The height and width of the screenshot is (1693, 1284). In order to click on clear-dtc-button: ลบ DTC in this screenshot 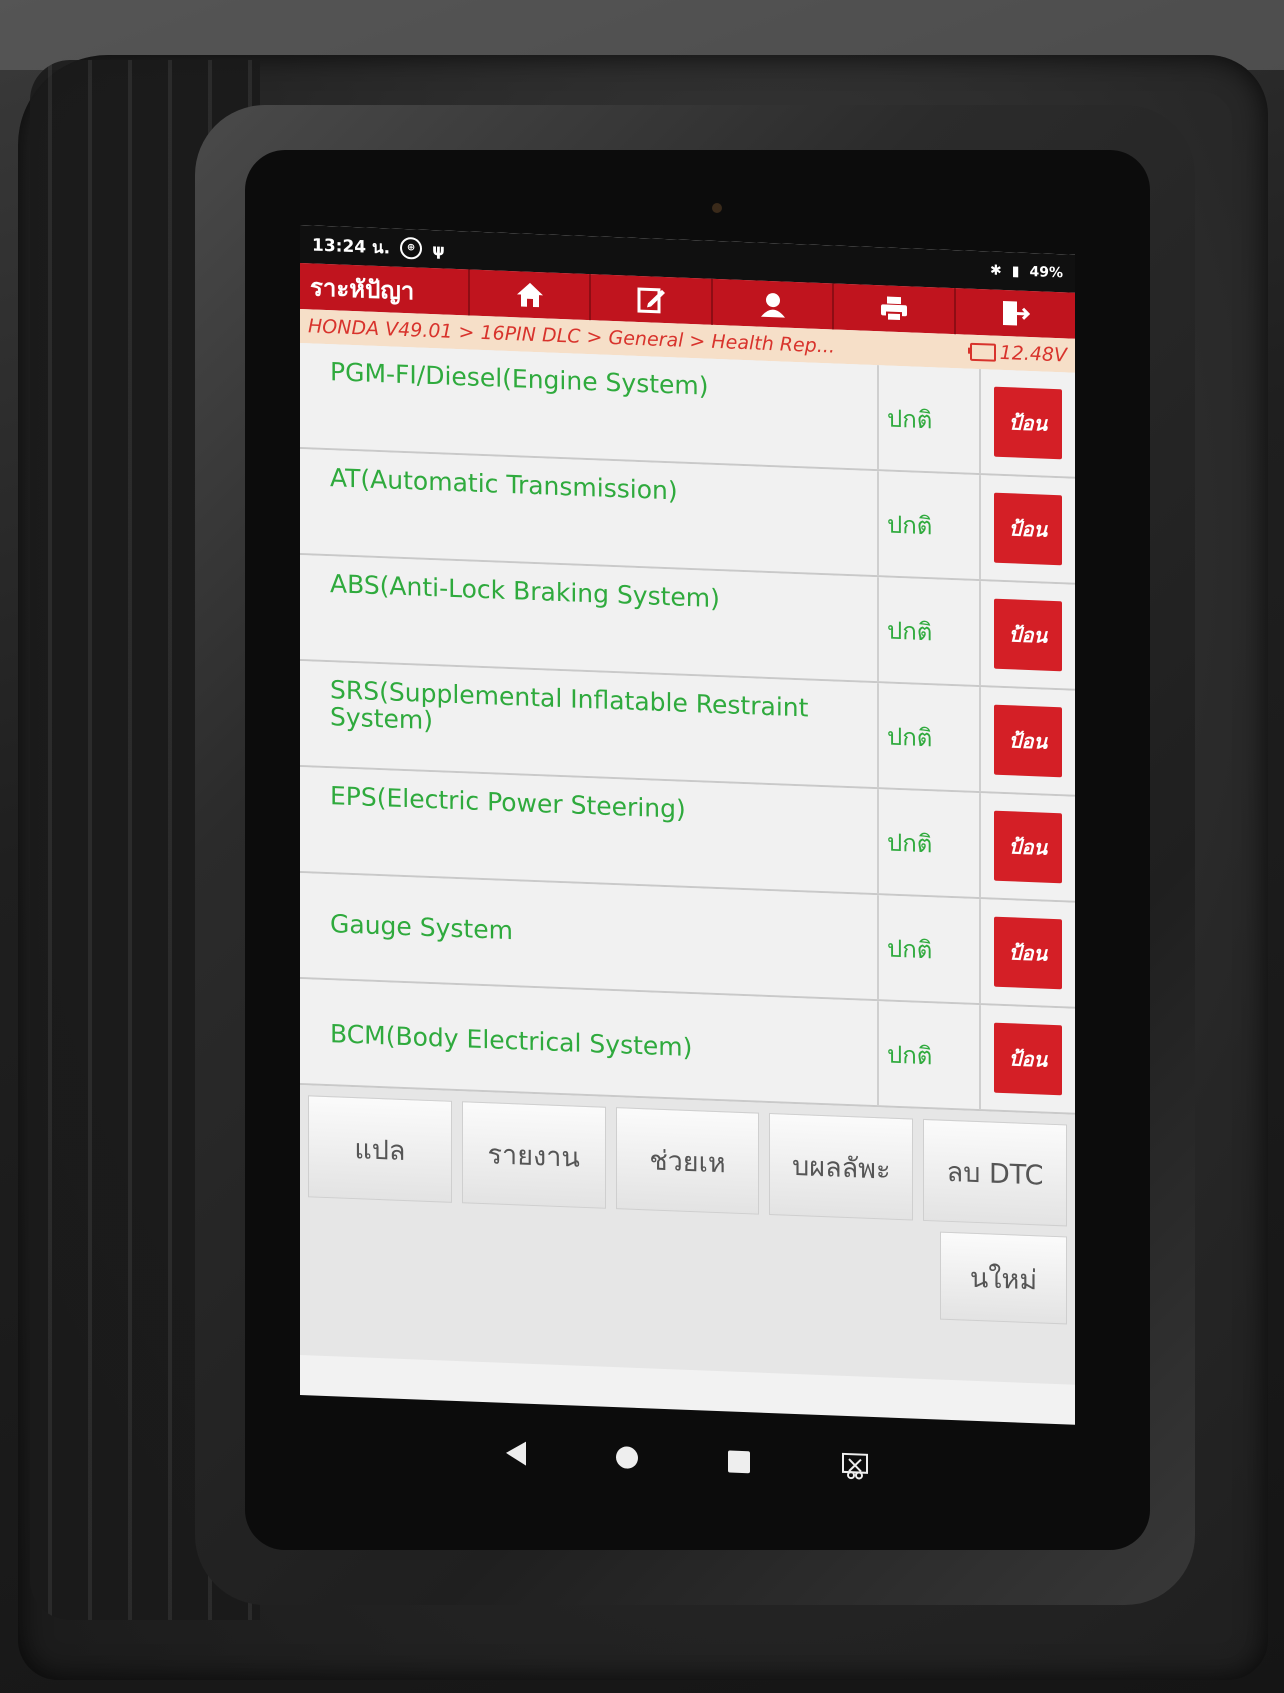, I will do `click(995, 1172)`.